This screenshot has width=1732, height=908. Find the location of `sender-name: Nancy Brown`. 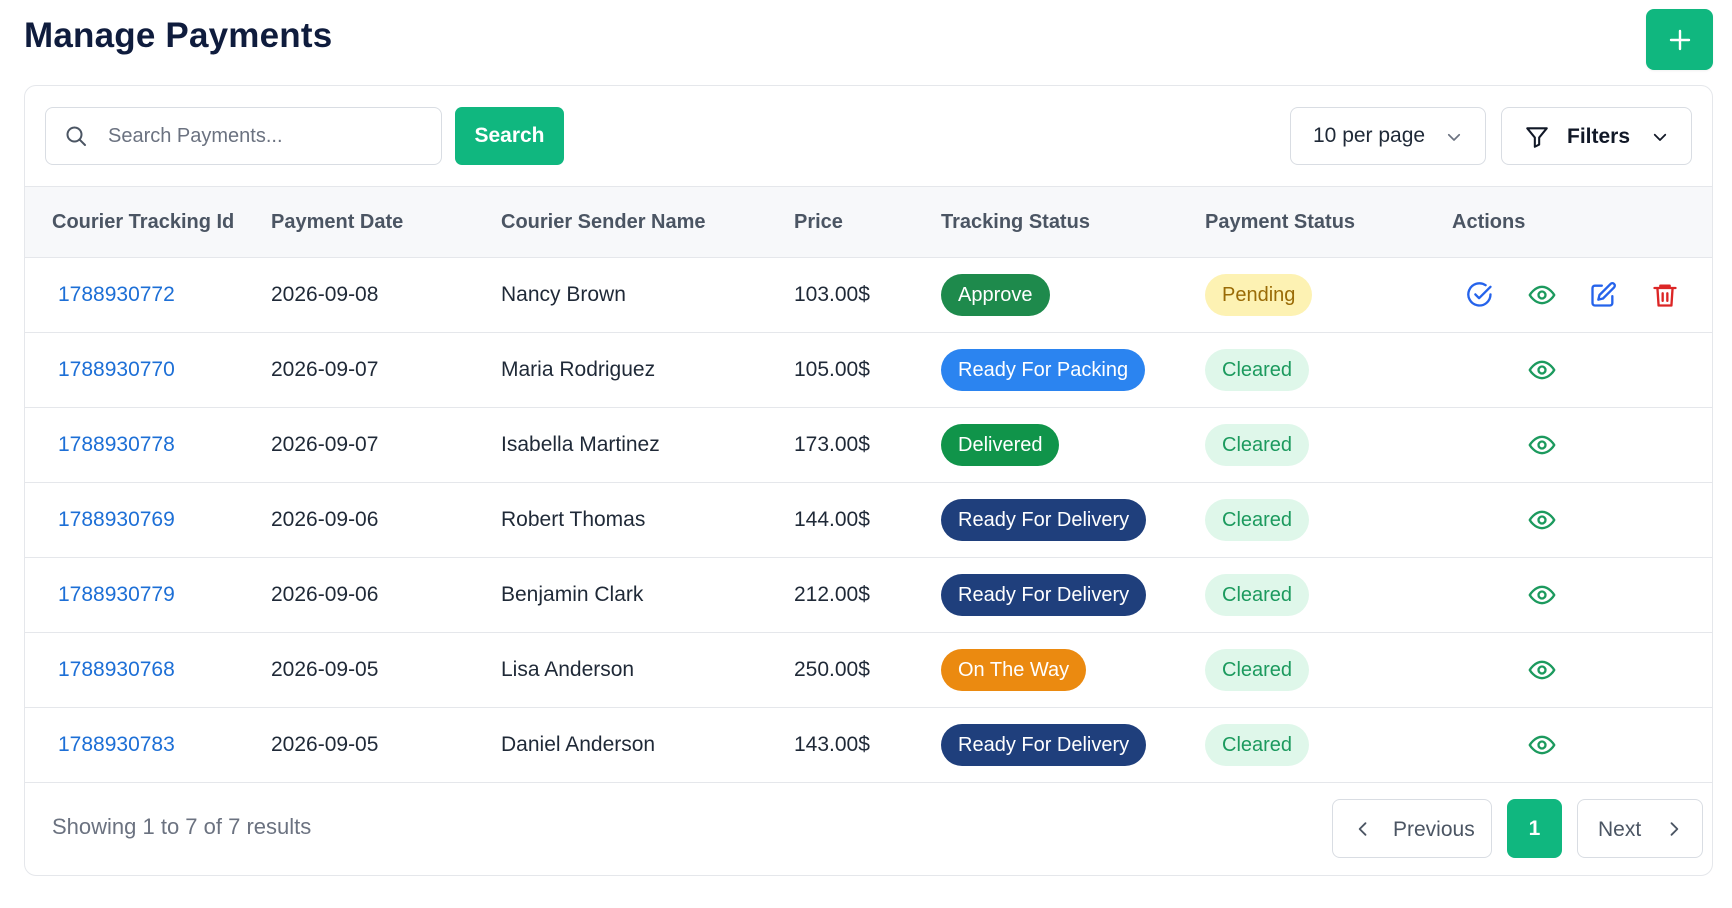

sender-name: Nancy Brown is located at coordinates (563, 294).